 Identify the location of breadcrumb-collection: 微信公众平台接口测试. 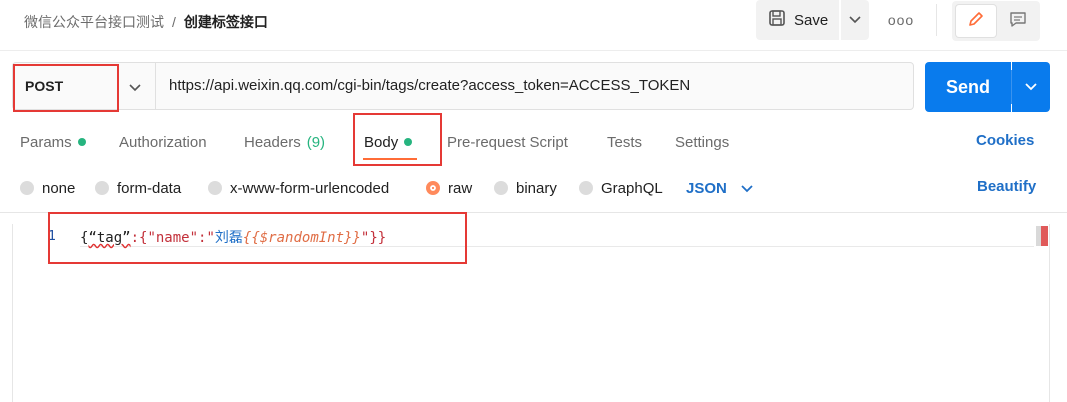
(94, 22).